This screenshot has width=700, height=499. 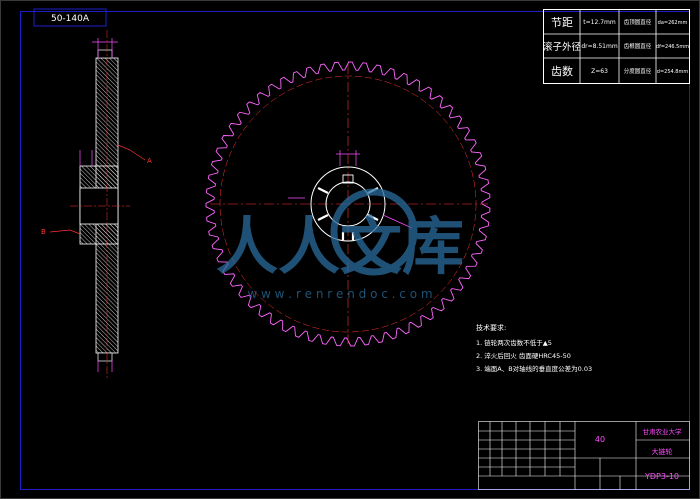 I want to click on watermark-brand: 人人文库, so click(x=340, y=246).